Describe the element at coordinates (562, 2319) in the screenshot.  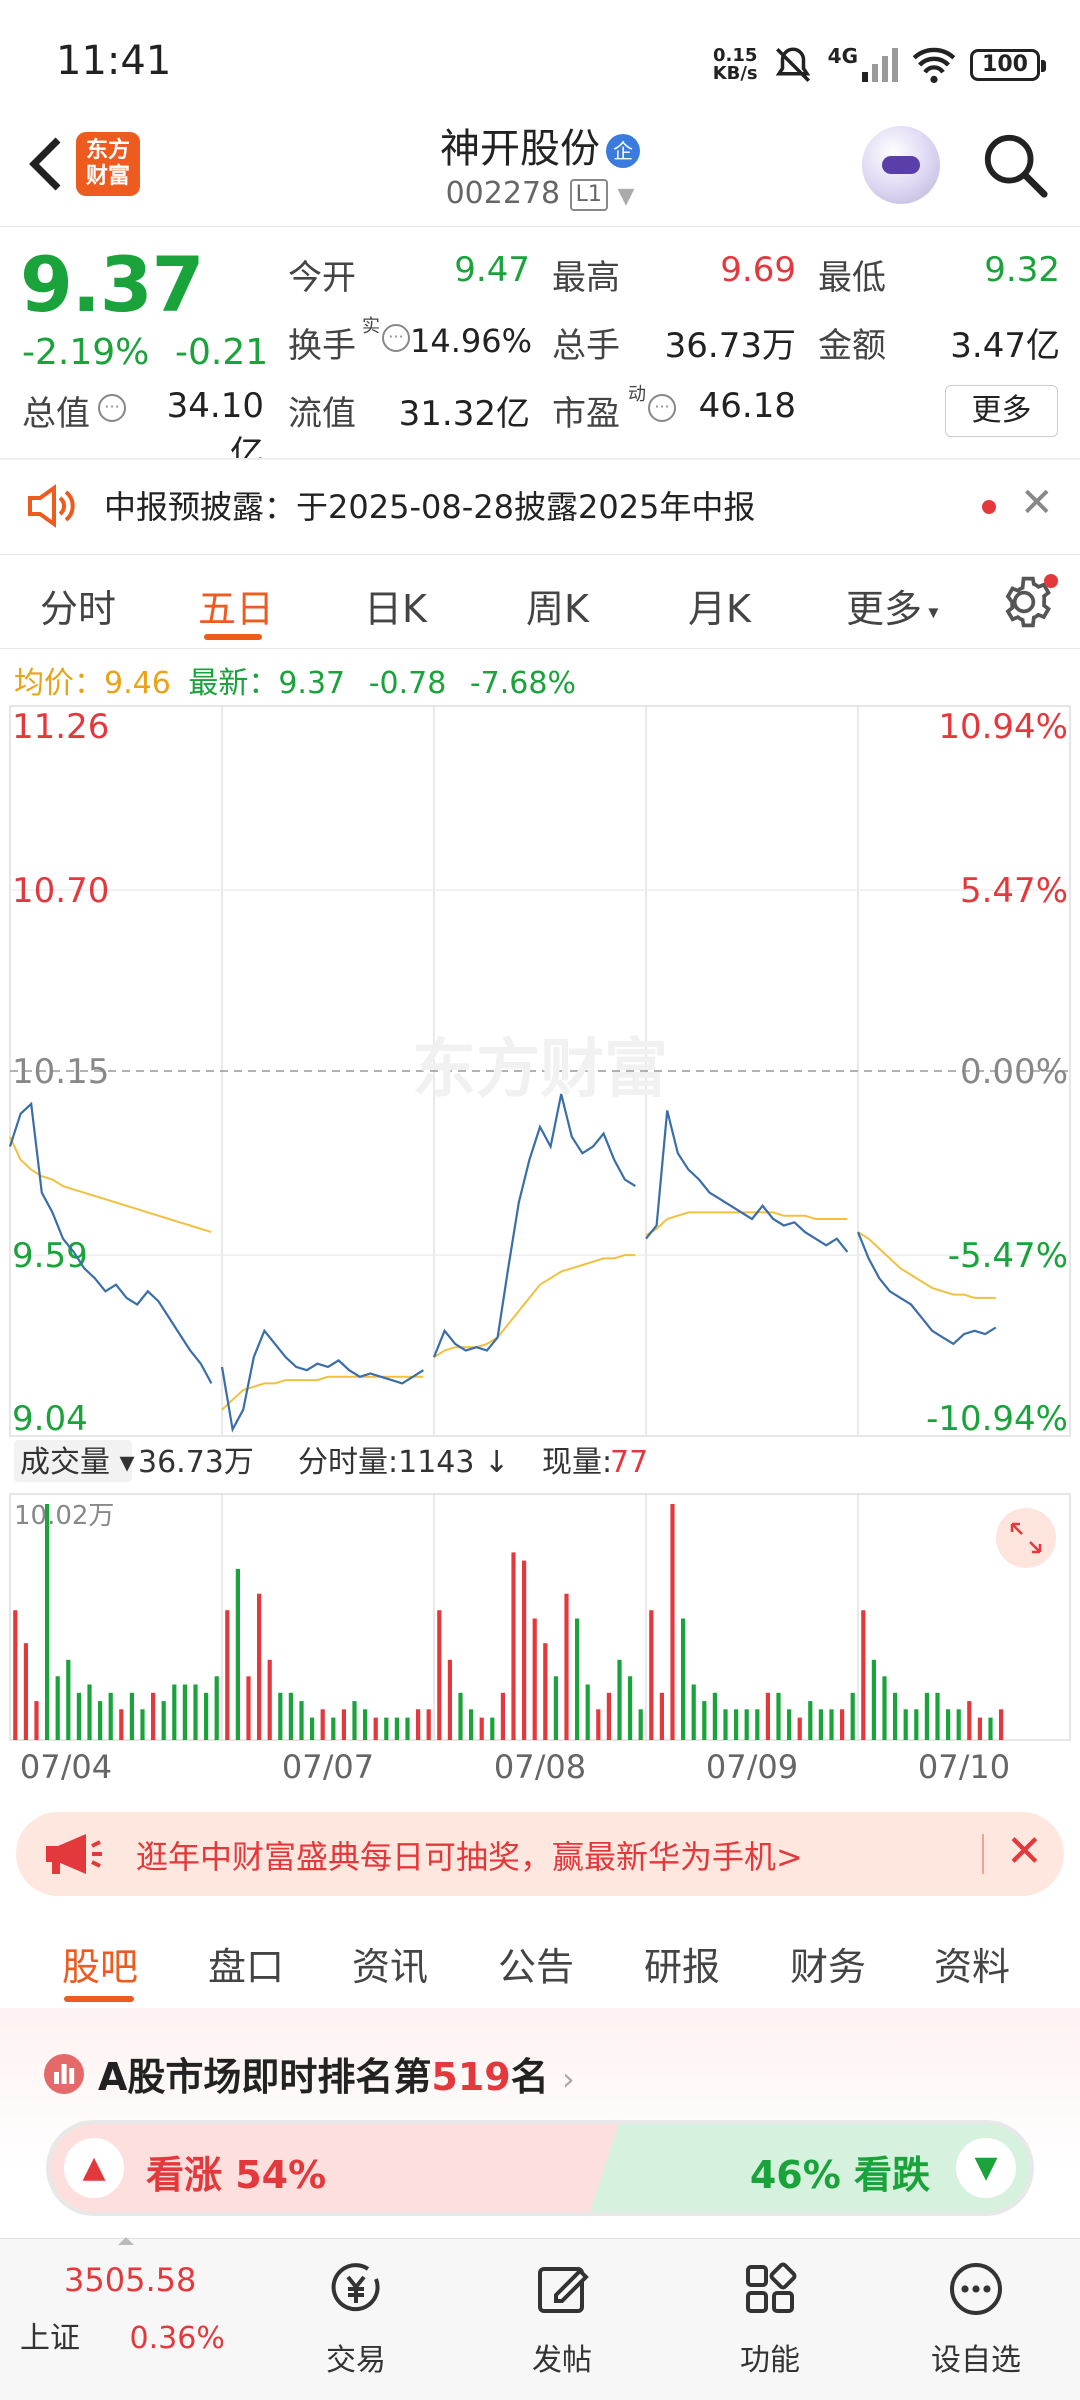
I see `nav-post: 发帖` at that location.